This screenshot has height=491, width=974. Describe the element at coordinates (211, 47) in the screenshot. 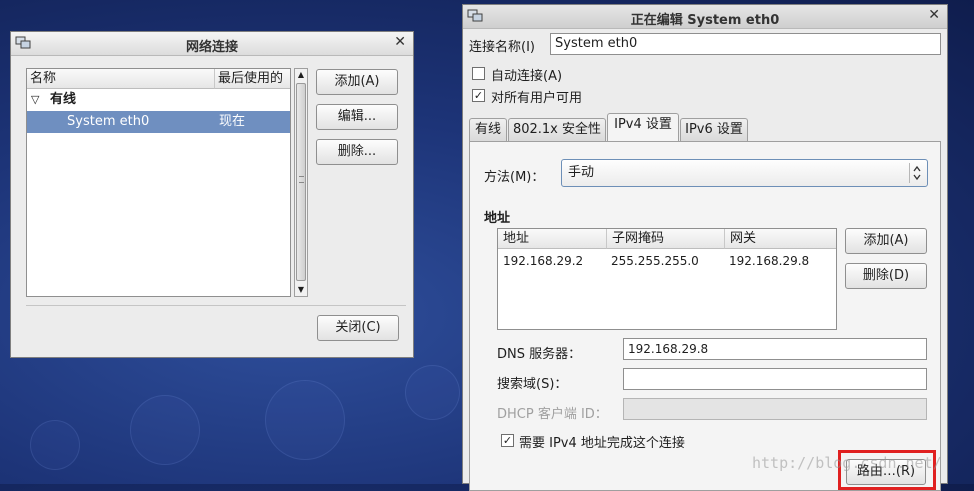

I see `window-title: 网络连接` at that location.